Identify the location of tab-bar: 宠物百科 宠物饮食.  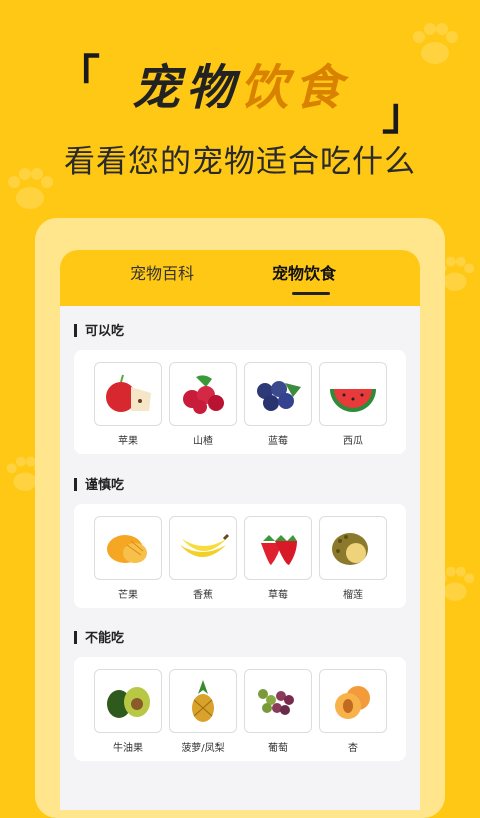
(240, 278).